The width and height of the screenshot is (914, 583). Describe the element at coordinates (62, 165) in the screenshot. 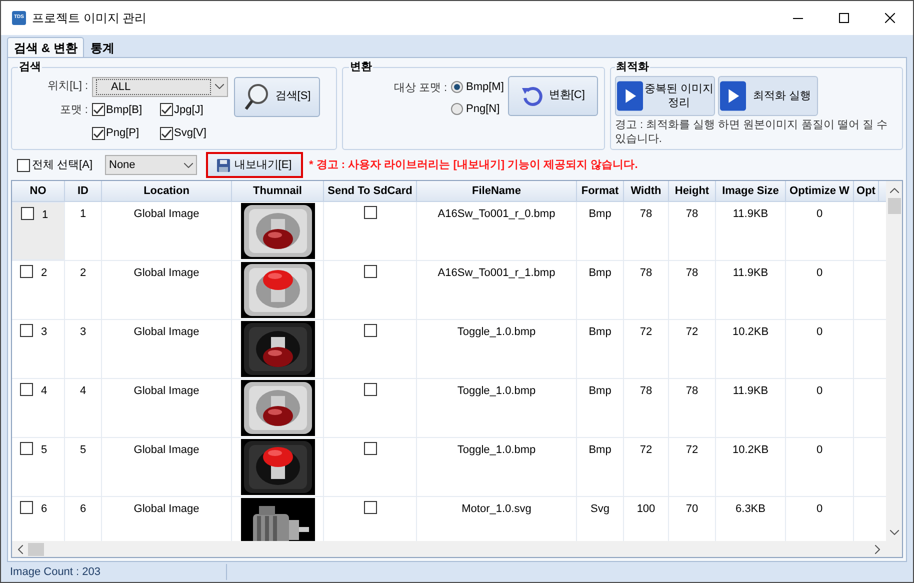

I see `select-all-label: 전체 선택[A]` at that location.